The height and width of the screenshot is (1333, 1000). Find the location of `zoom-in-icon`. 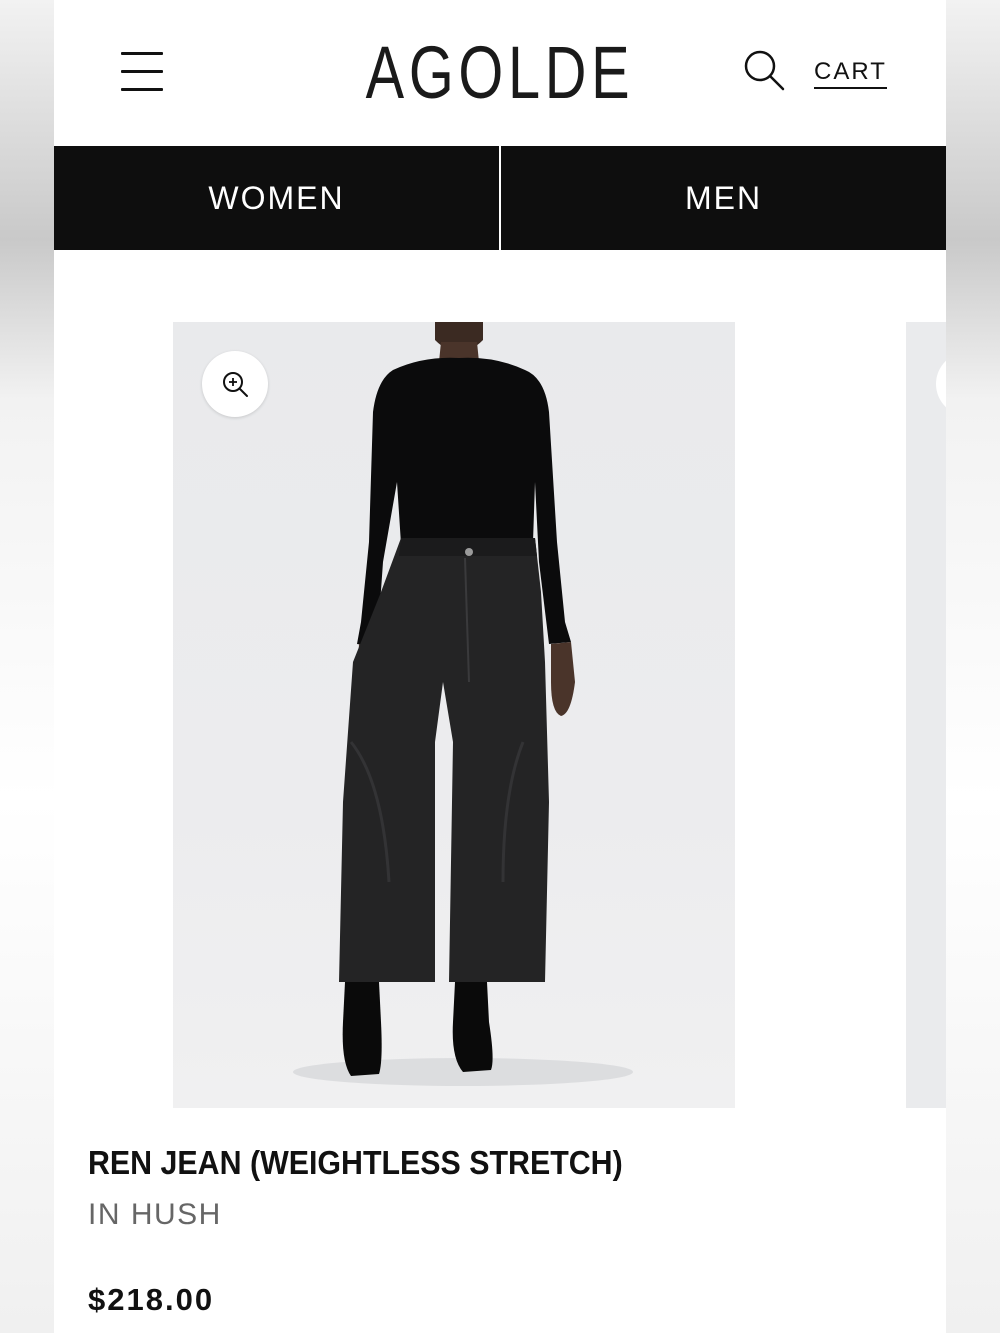

zoom-in-icon is located at coordinates (235, 384).